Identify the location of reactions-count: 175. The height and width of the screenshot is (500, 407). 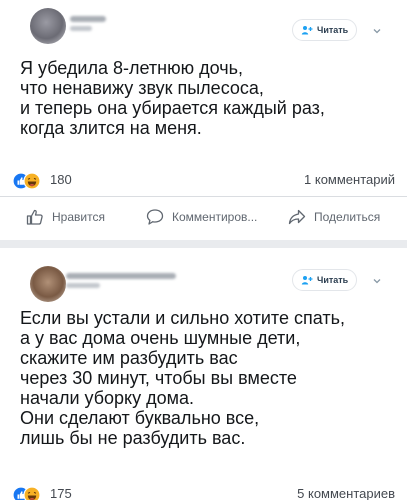
(61, 493).